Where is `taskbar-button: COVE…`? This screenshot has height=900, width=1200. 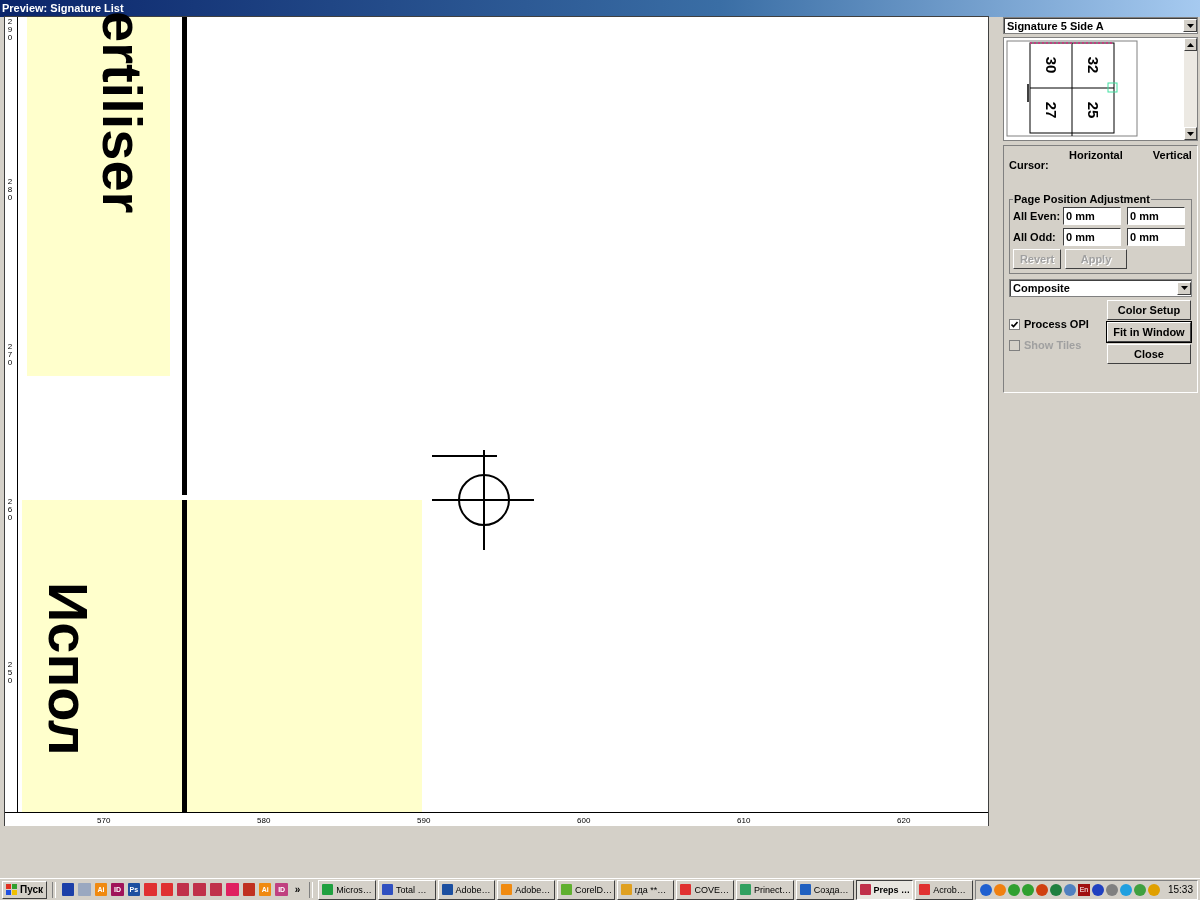 taskbar-button: COVE… is located at coordinates (705, 889).